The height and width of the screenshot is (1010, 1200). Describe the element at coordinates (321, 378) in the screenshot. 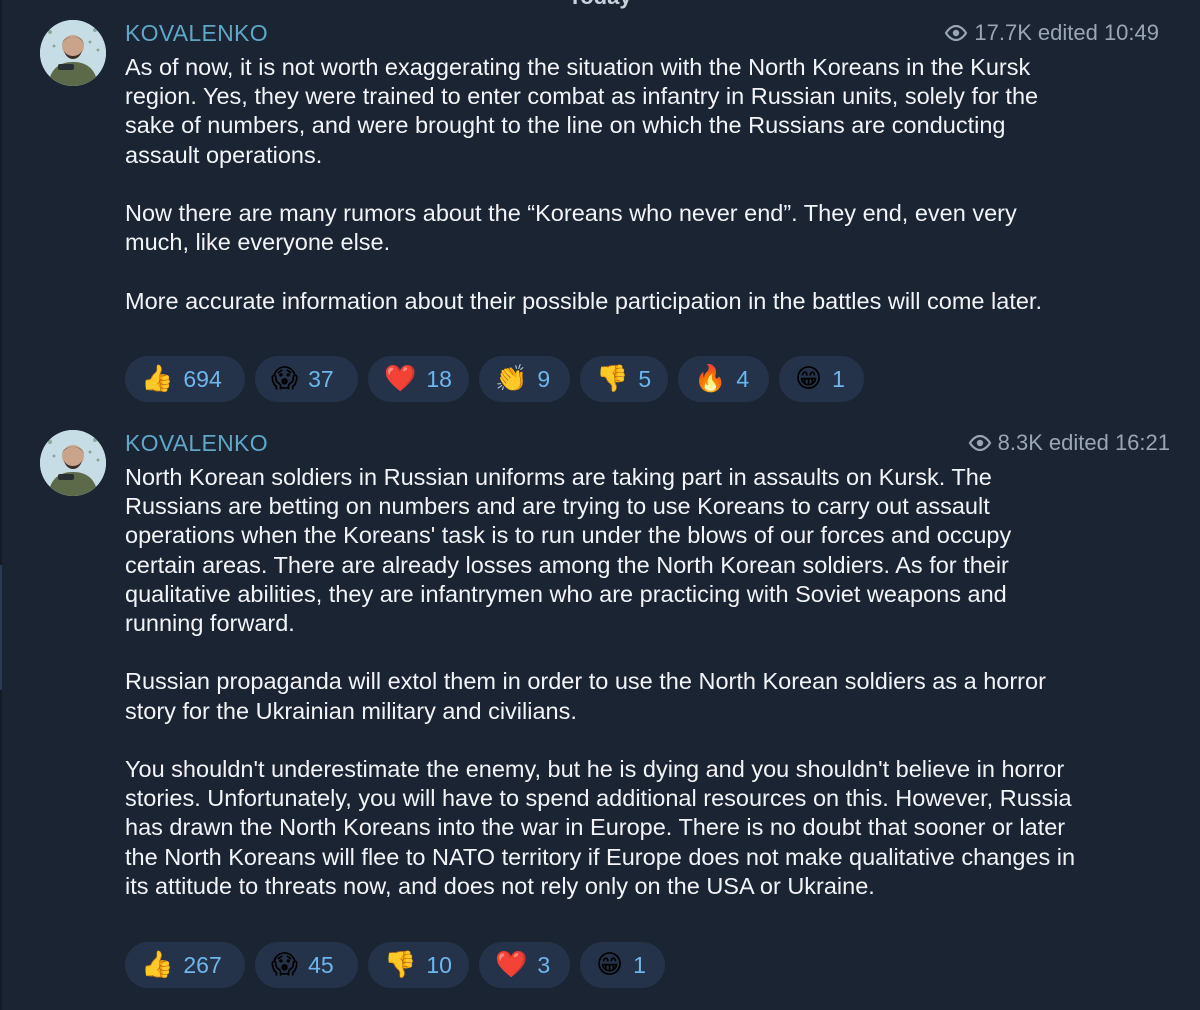

I see `reaction-count: 37` at that location.